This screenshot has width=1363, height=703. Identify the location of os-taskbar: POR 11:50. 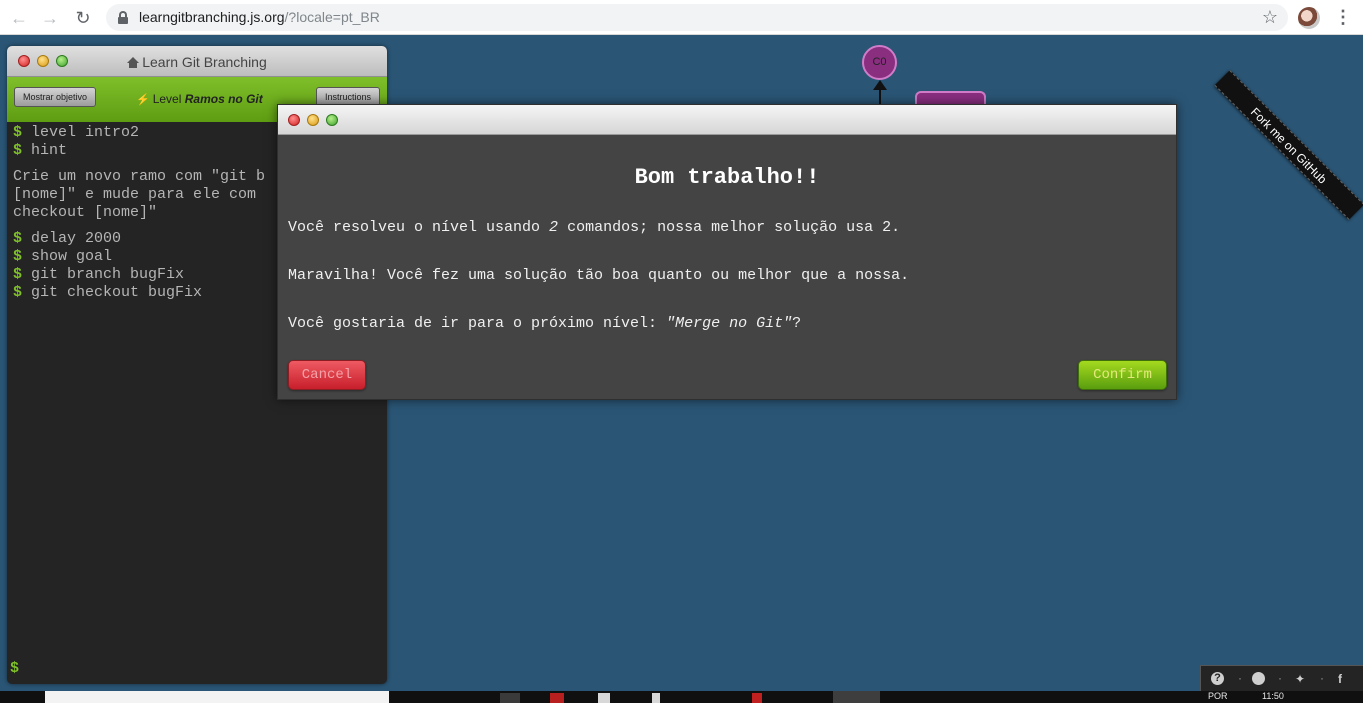
(681, 697).